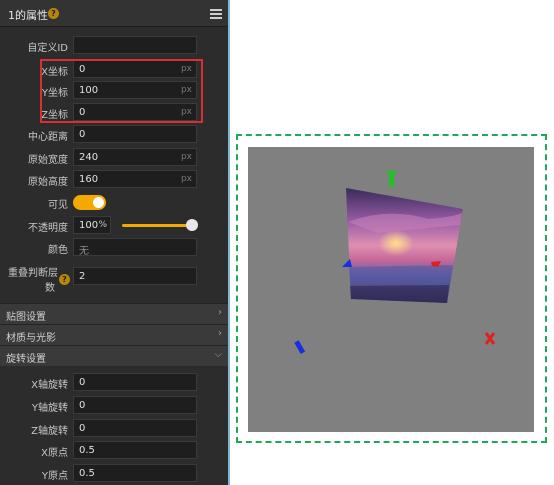  Describe the element at coordinates (89, 202) in the screenshot. I see `visible-toggle` at that location.